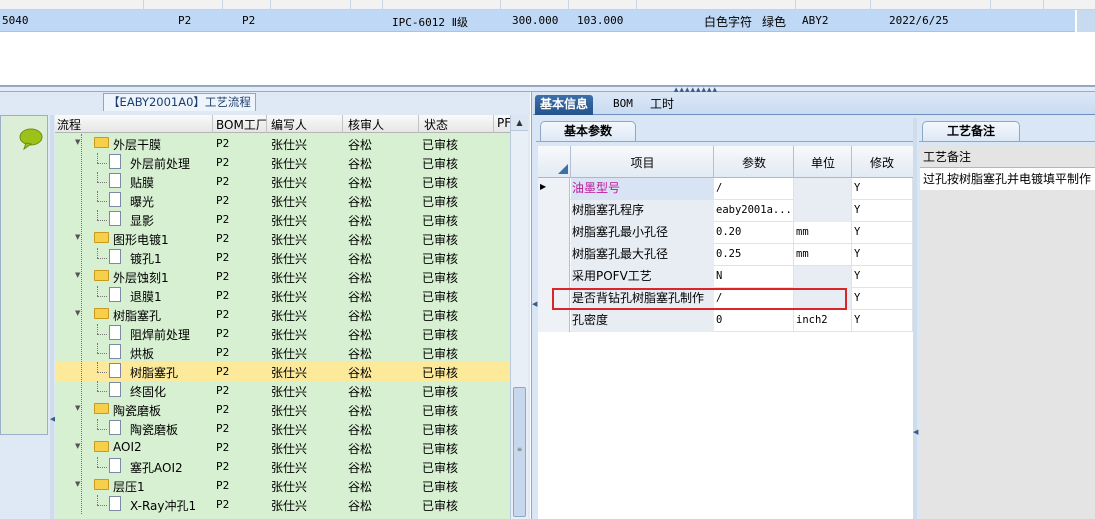 The width and height of the screenshot is (1095, 519). What do you see at coordinates (754, 162) in the screenshot?
I see `col-value: 参数` at bounding box center [754, 162].